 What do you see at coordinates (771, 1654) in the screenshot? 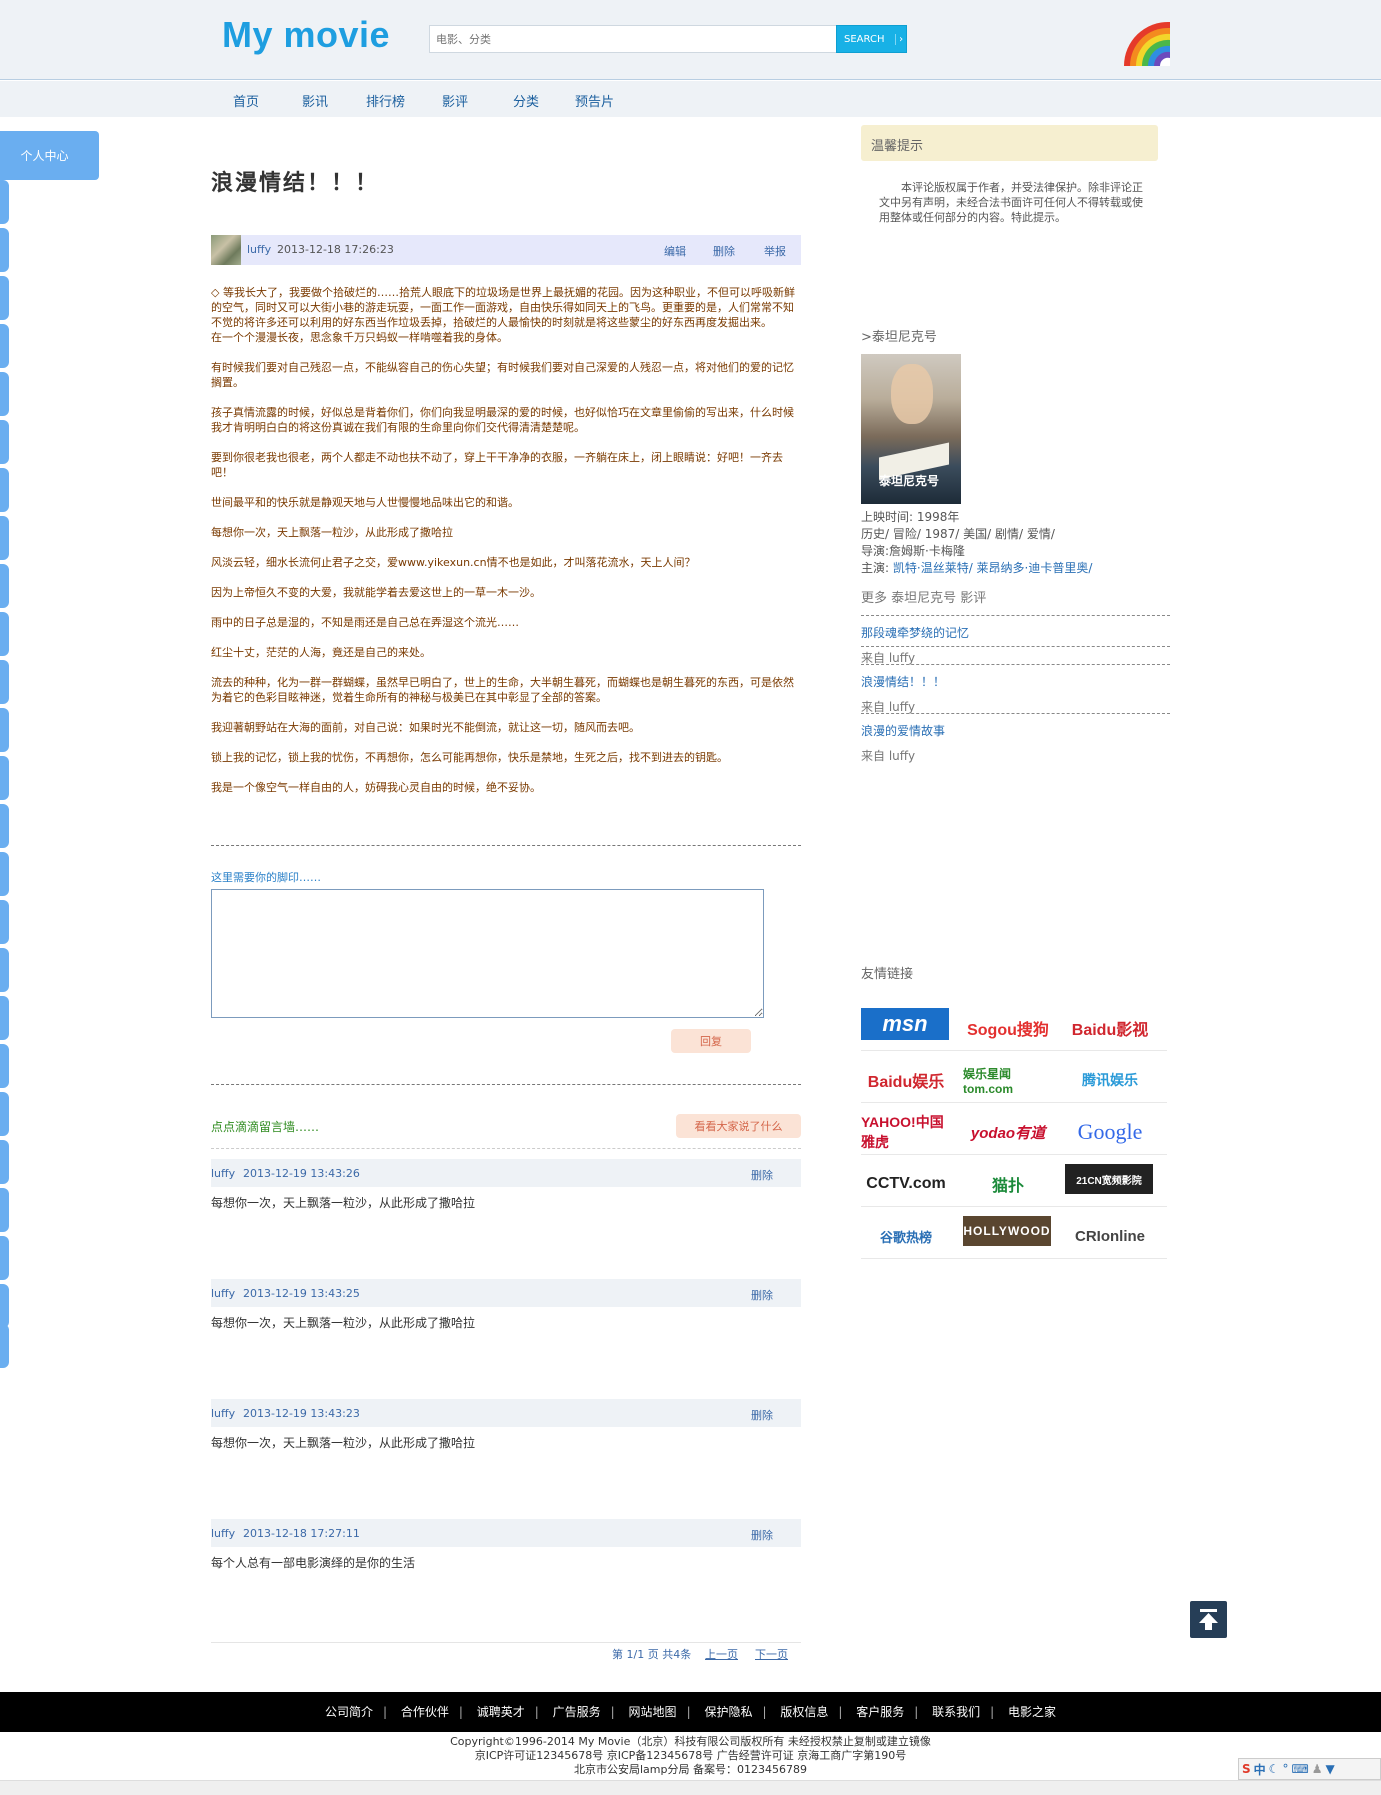
I see `next-page-link: 下一页` at bounding box center [771, 1654].